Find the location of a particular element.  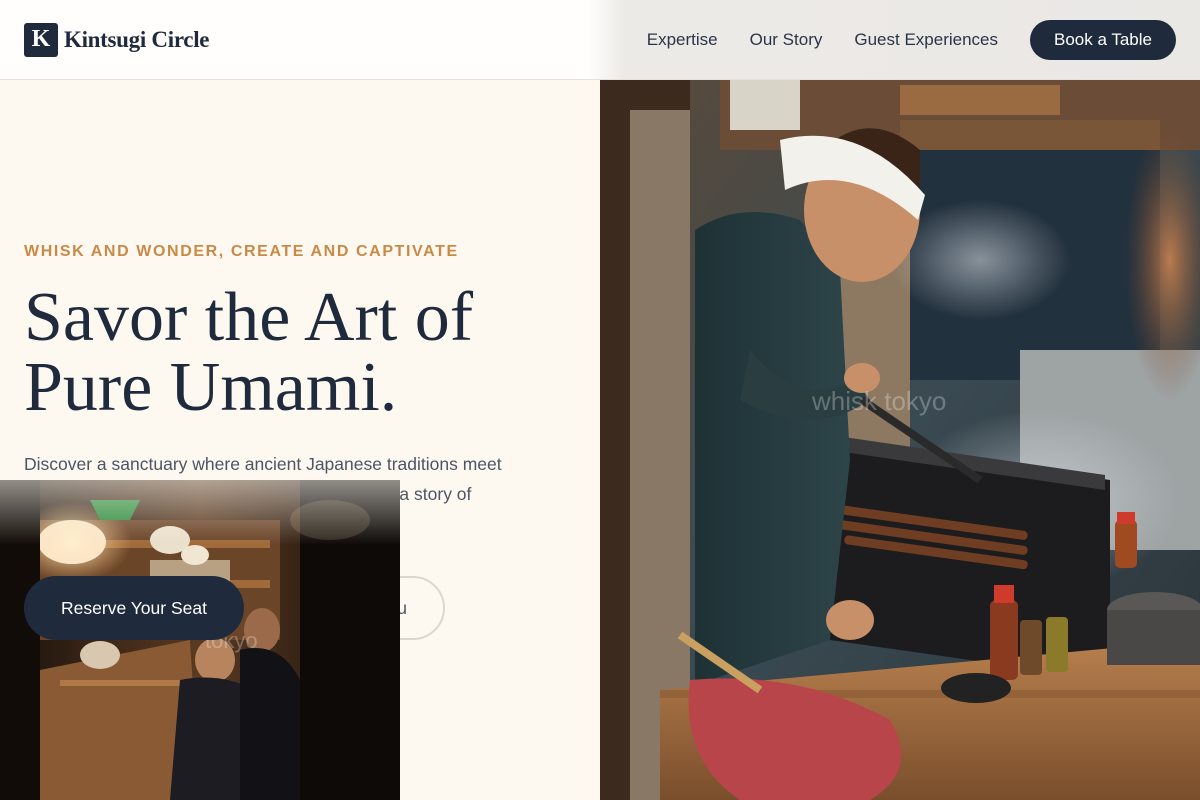

photo-fade-overlay is located at coordinates (200, 512).